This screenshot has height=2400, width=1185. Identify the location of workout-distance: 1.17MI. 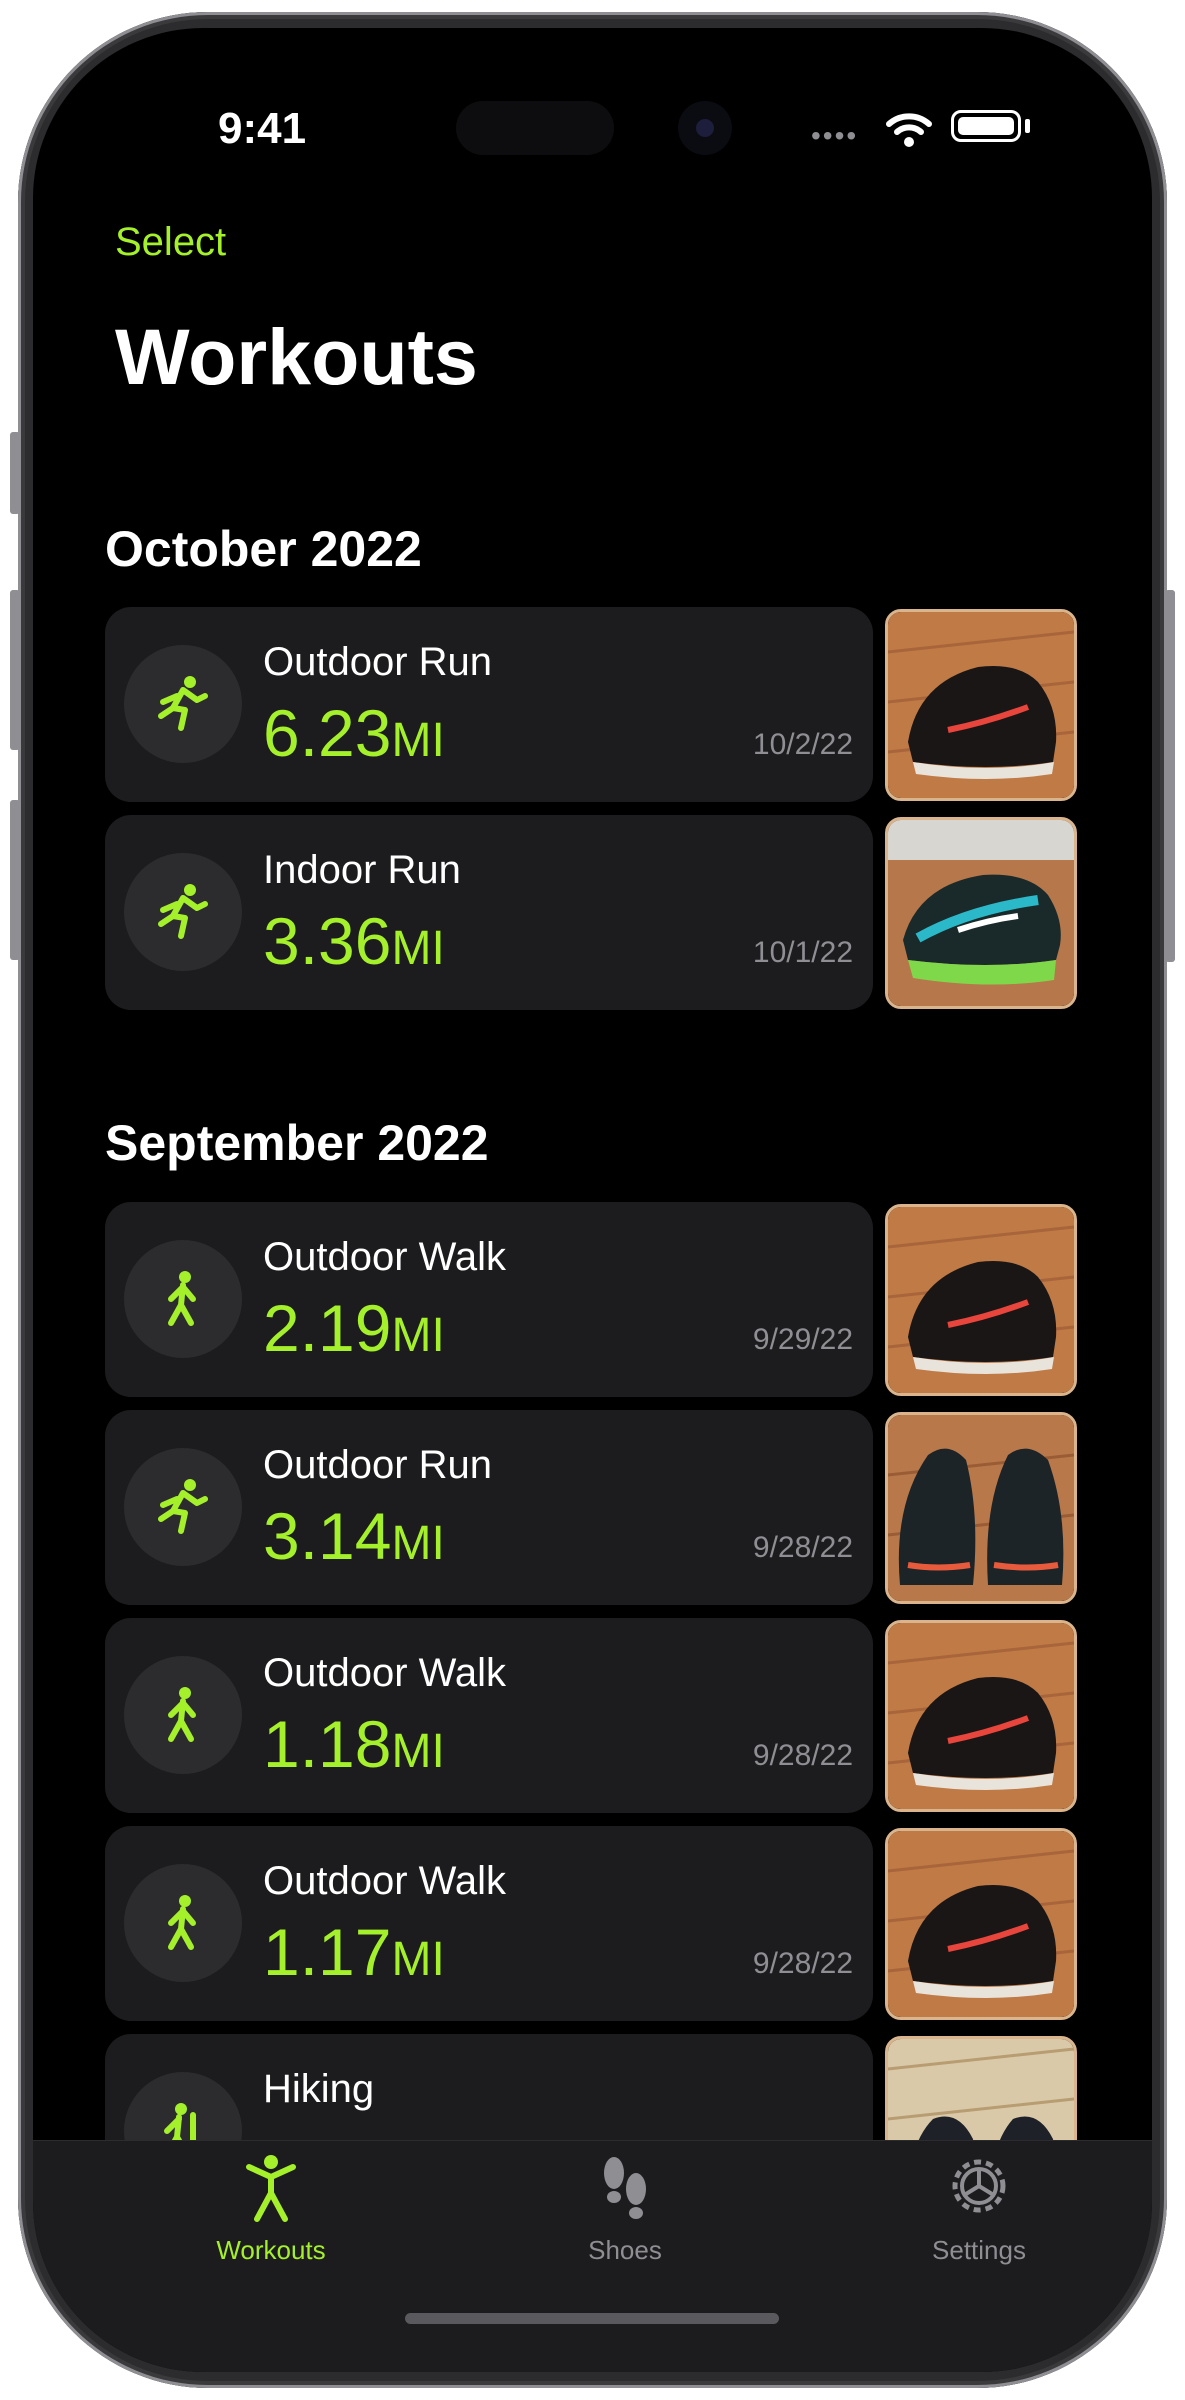
(354, 1952).